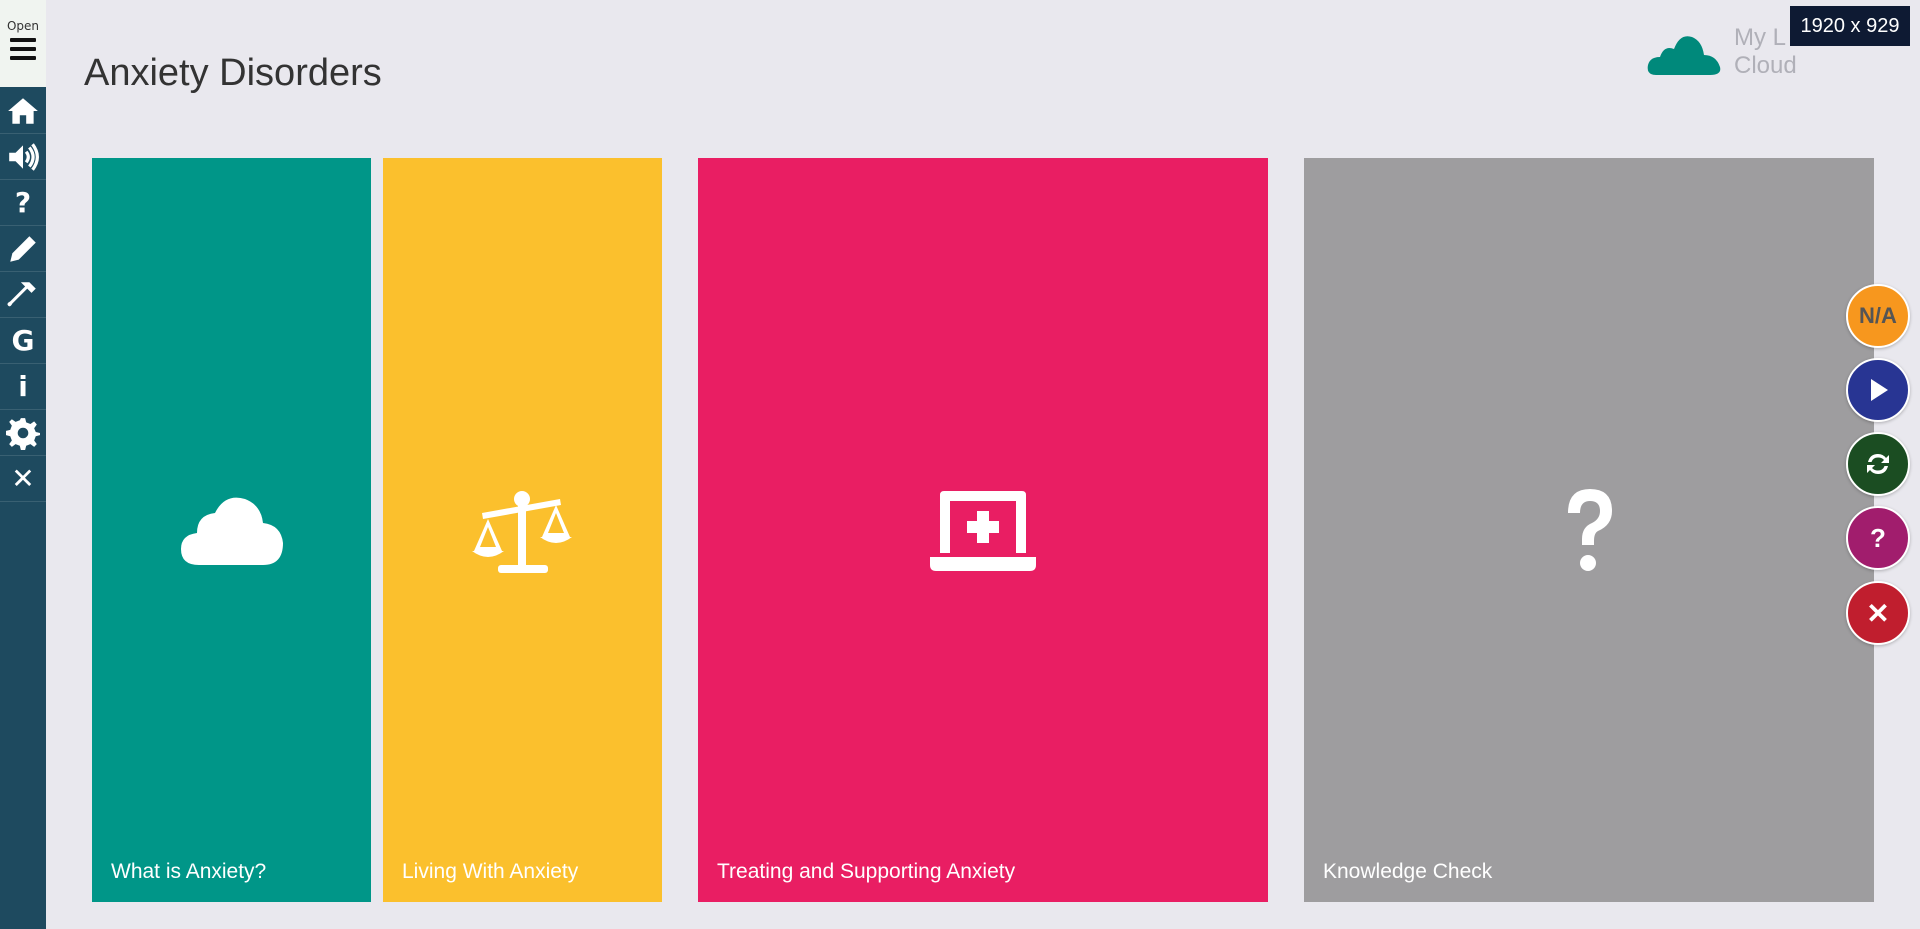  I want to click on page-title: Anxiety Disorders, so click(233, 73).